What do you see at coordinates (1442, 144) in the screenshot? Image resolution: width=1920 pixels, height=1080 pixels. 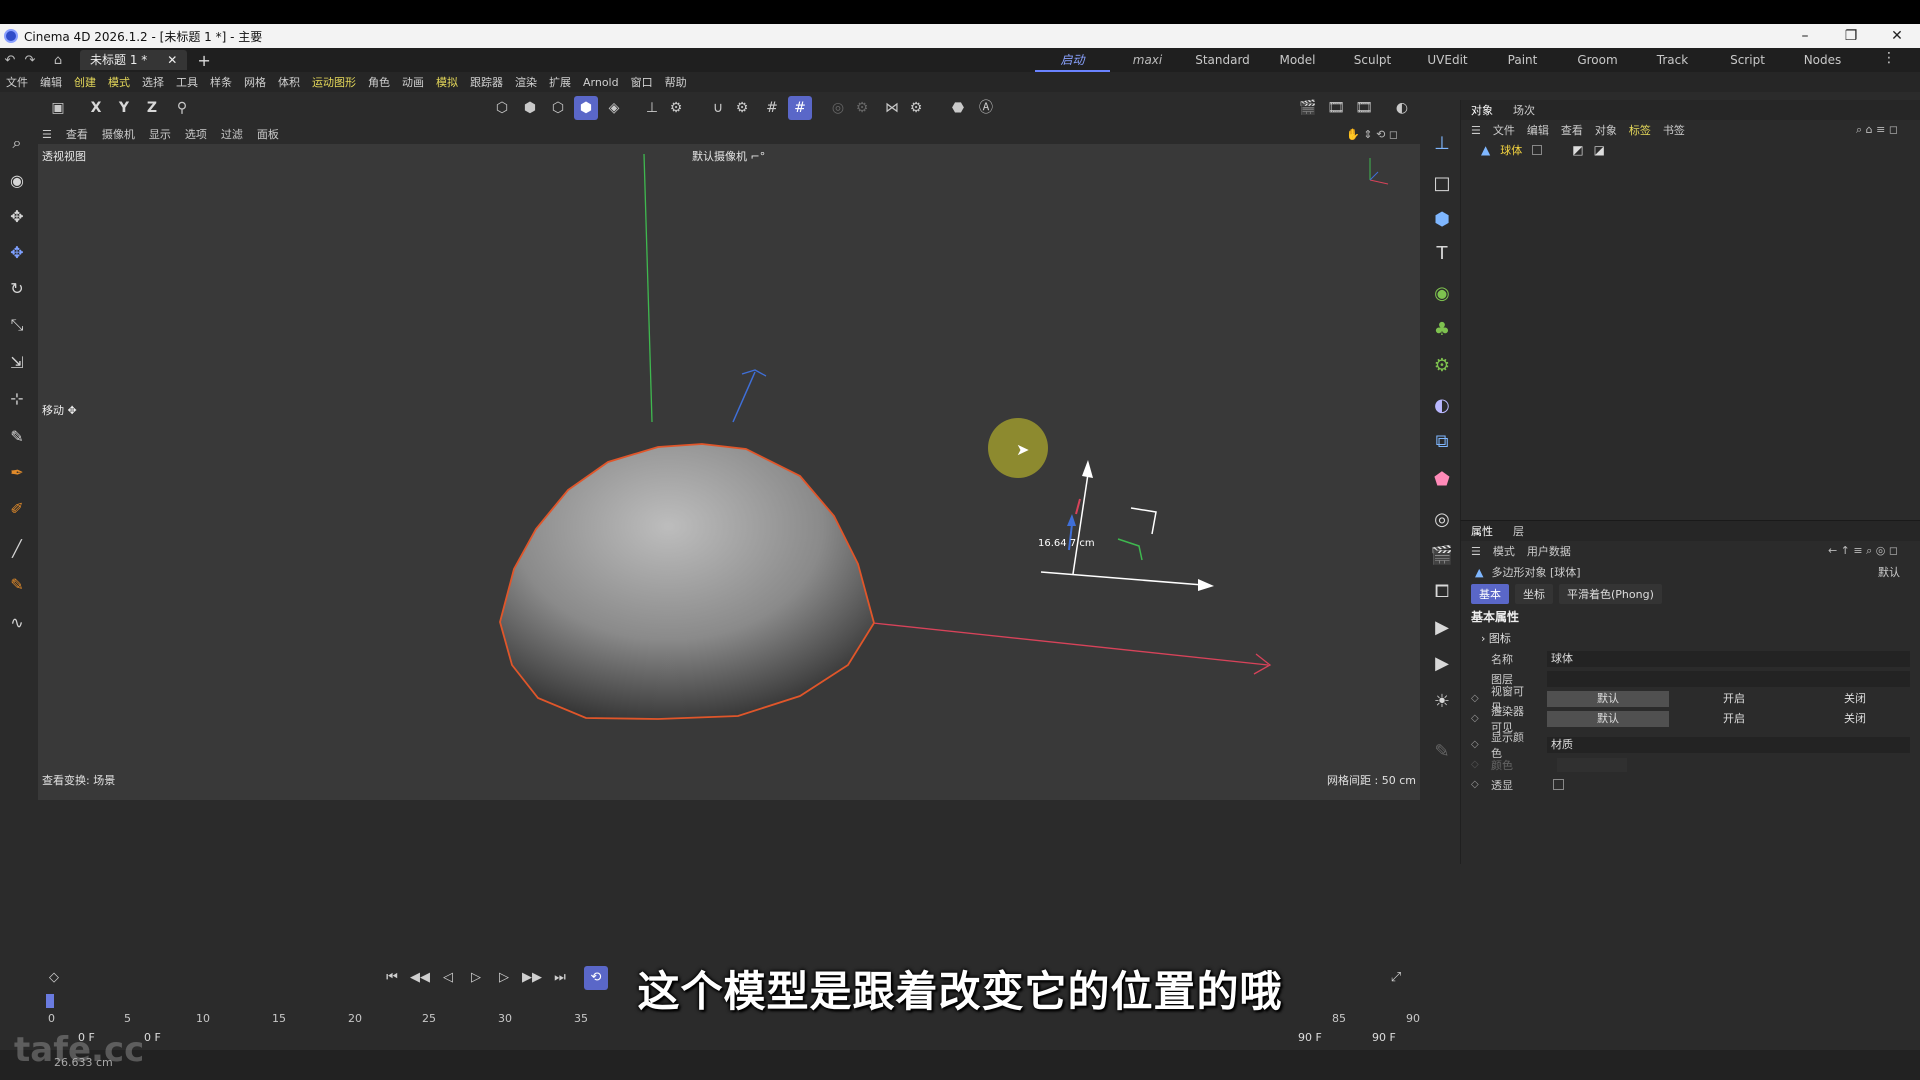 I see `null-object-icon: ⊥` at bounding box center [1442, 144].